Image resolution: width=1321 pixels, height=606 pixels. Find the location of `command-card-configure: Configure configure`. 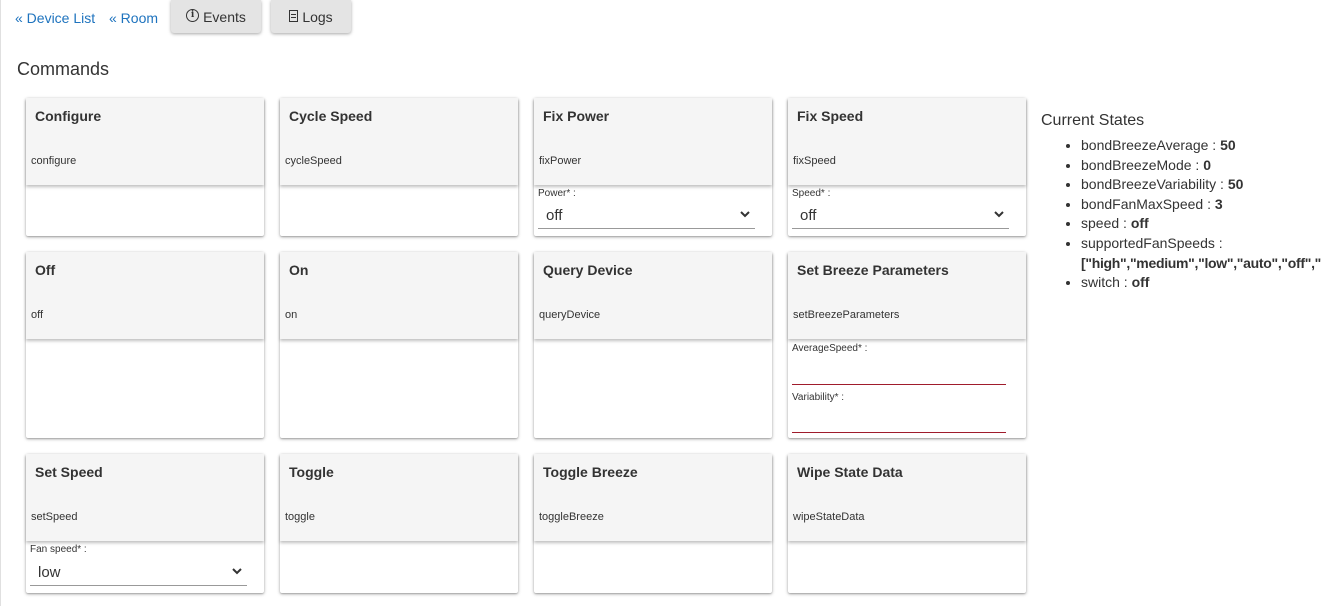

command-card-configure: Configure configure is located at coordinates (145, 167).